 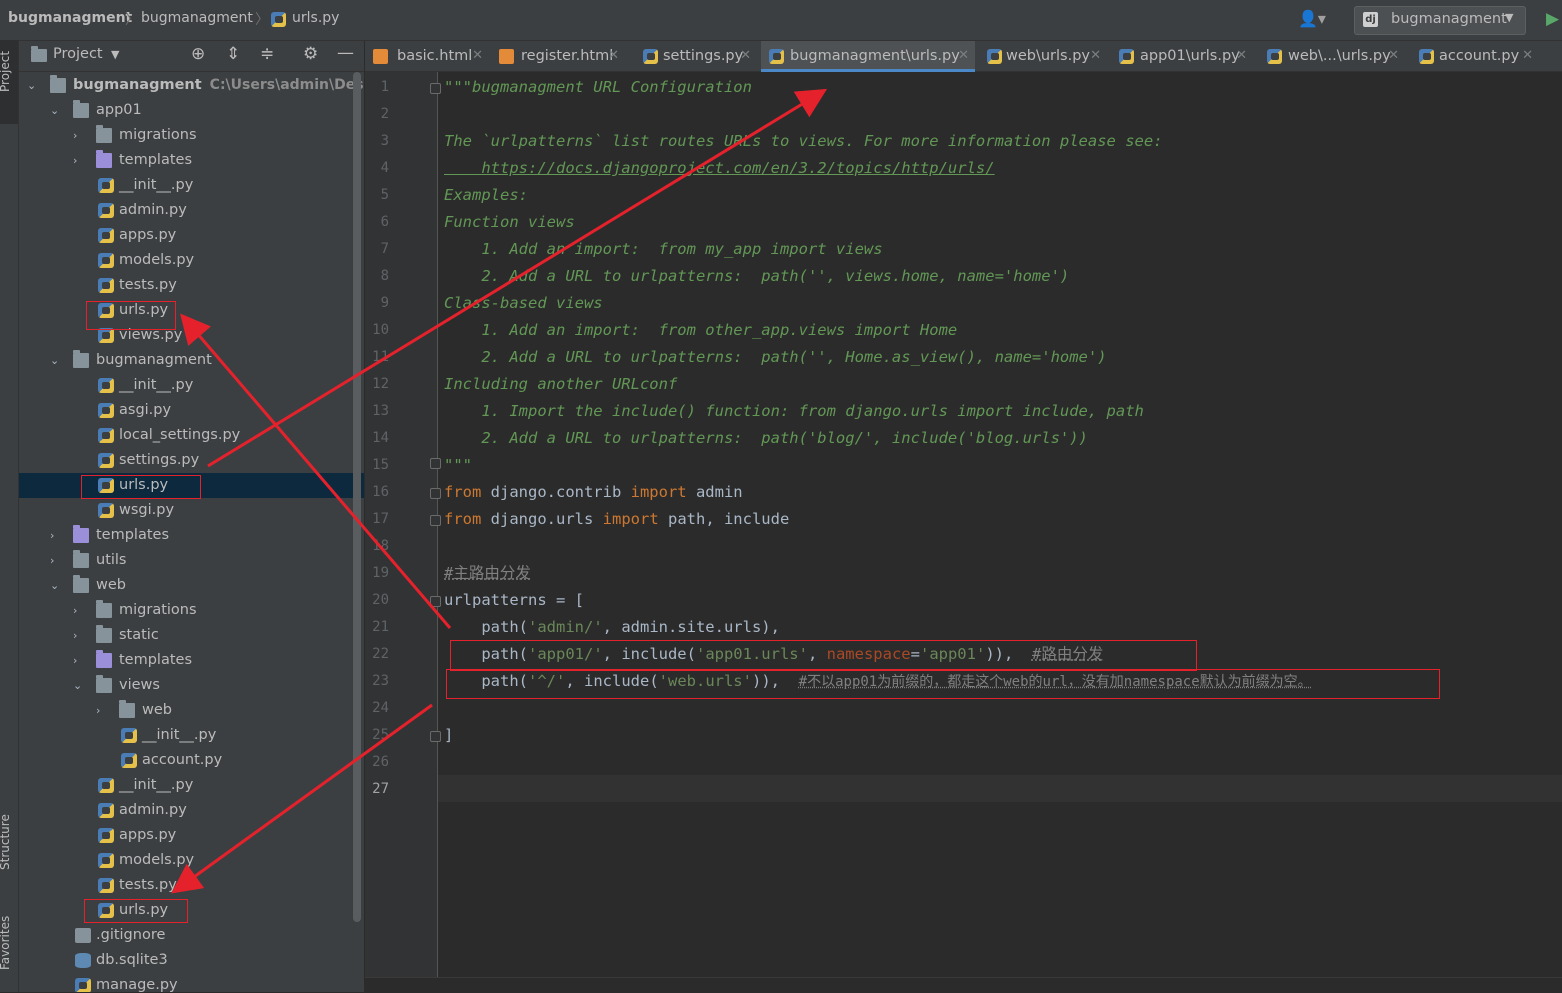 What do you see at coordinates (380, 546) in the screenshot?
I see `line-number: 18` at bounding box center [380, 546].